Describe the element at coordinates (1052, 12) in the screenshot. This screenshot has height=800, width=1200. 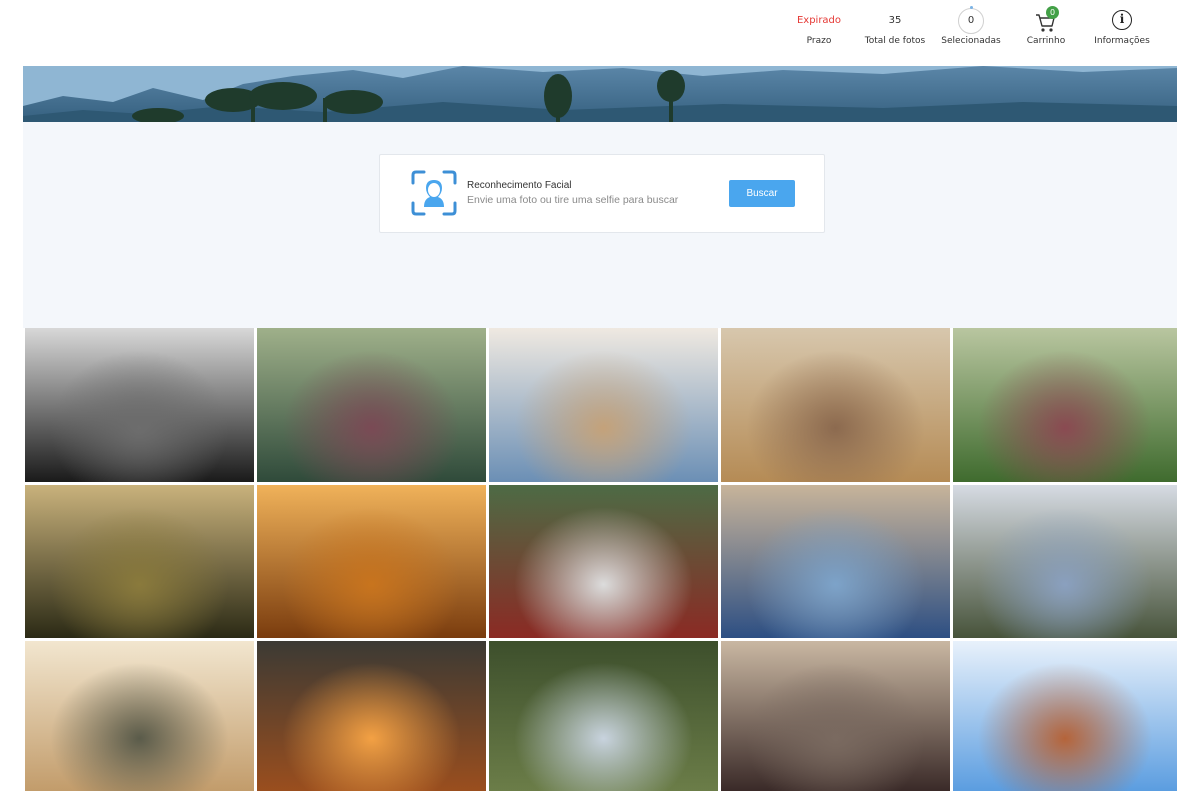
I see `cart-badge: 0` at that location.